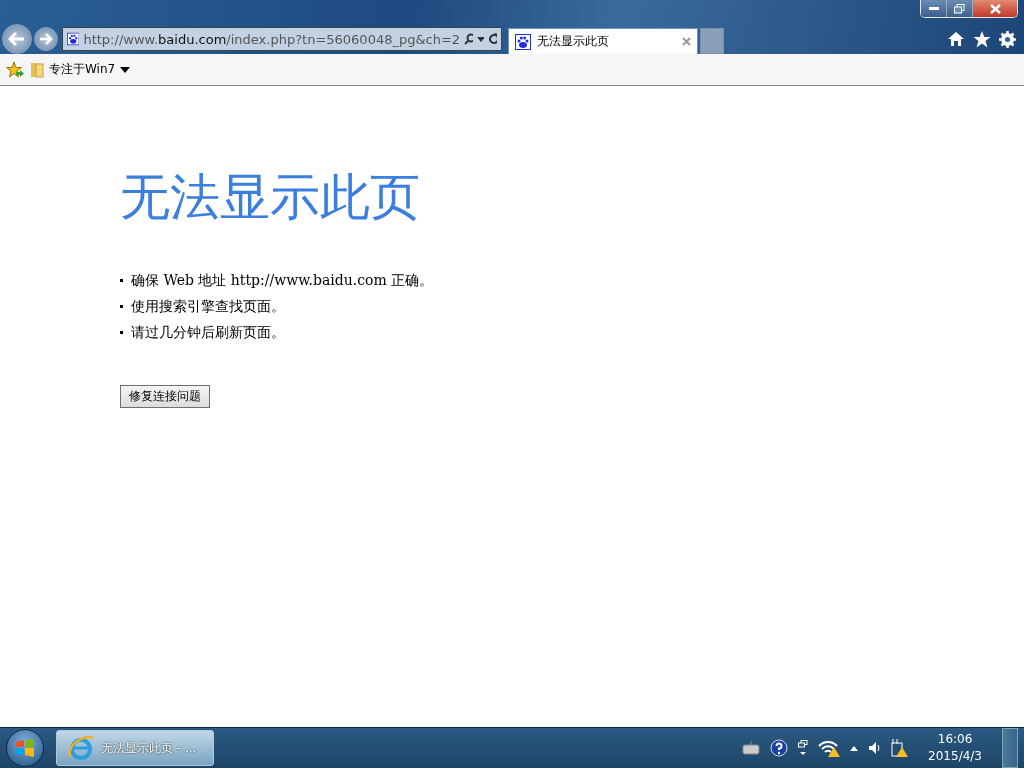 Image resolution: width=1024 pixels, height=768 pixels. Describe the element at coordinates (956, 38) in the screenshot. I see `home-icon` at that location.